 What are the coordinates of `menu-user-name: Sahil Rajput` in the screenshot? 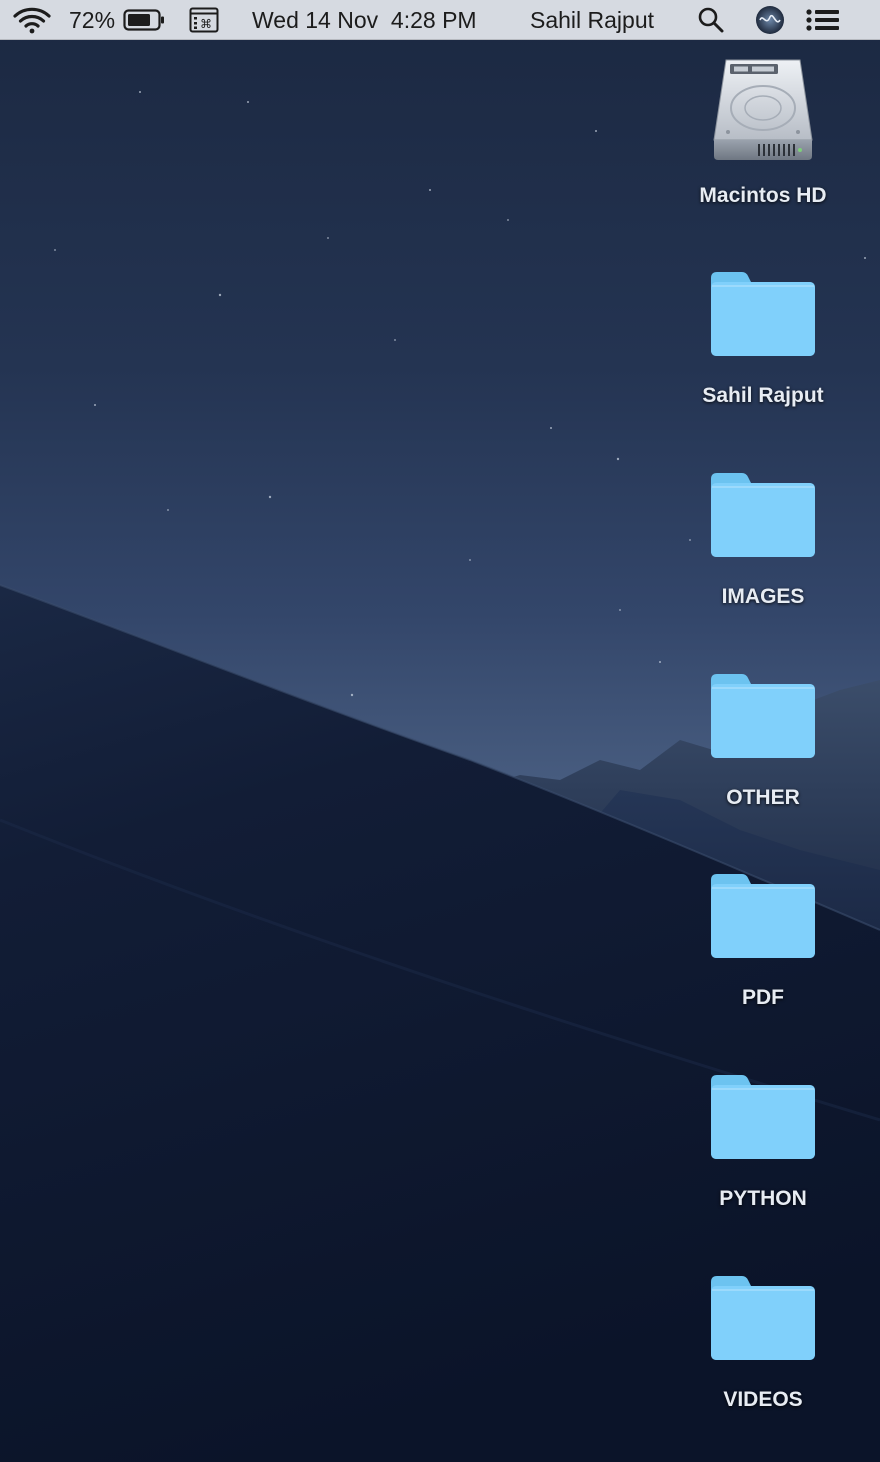 It's located at (592, 19).